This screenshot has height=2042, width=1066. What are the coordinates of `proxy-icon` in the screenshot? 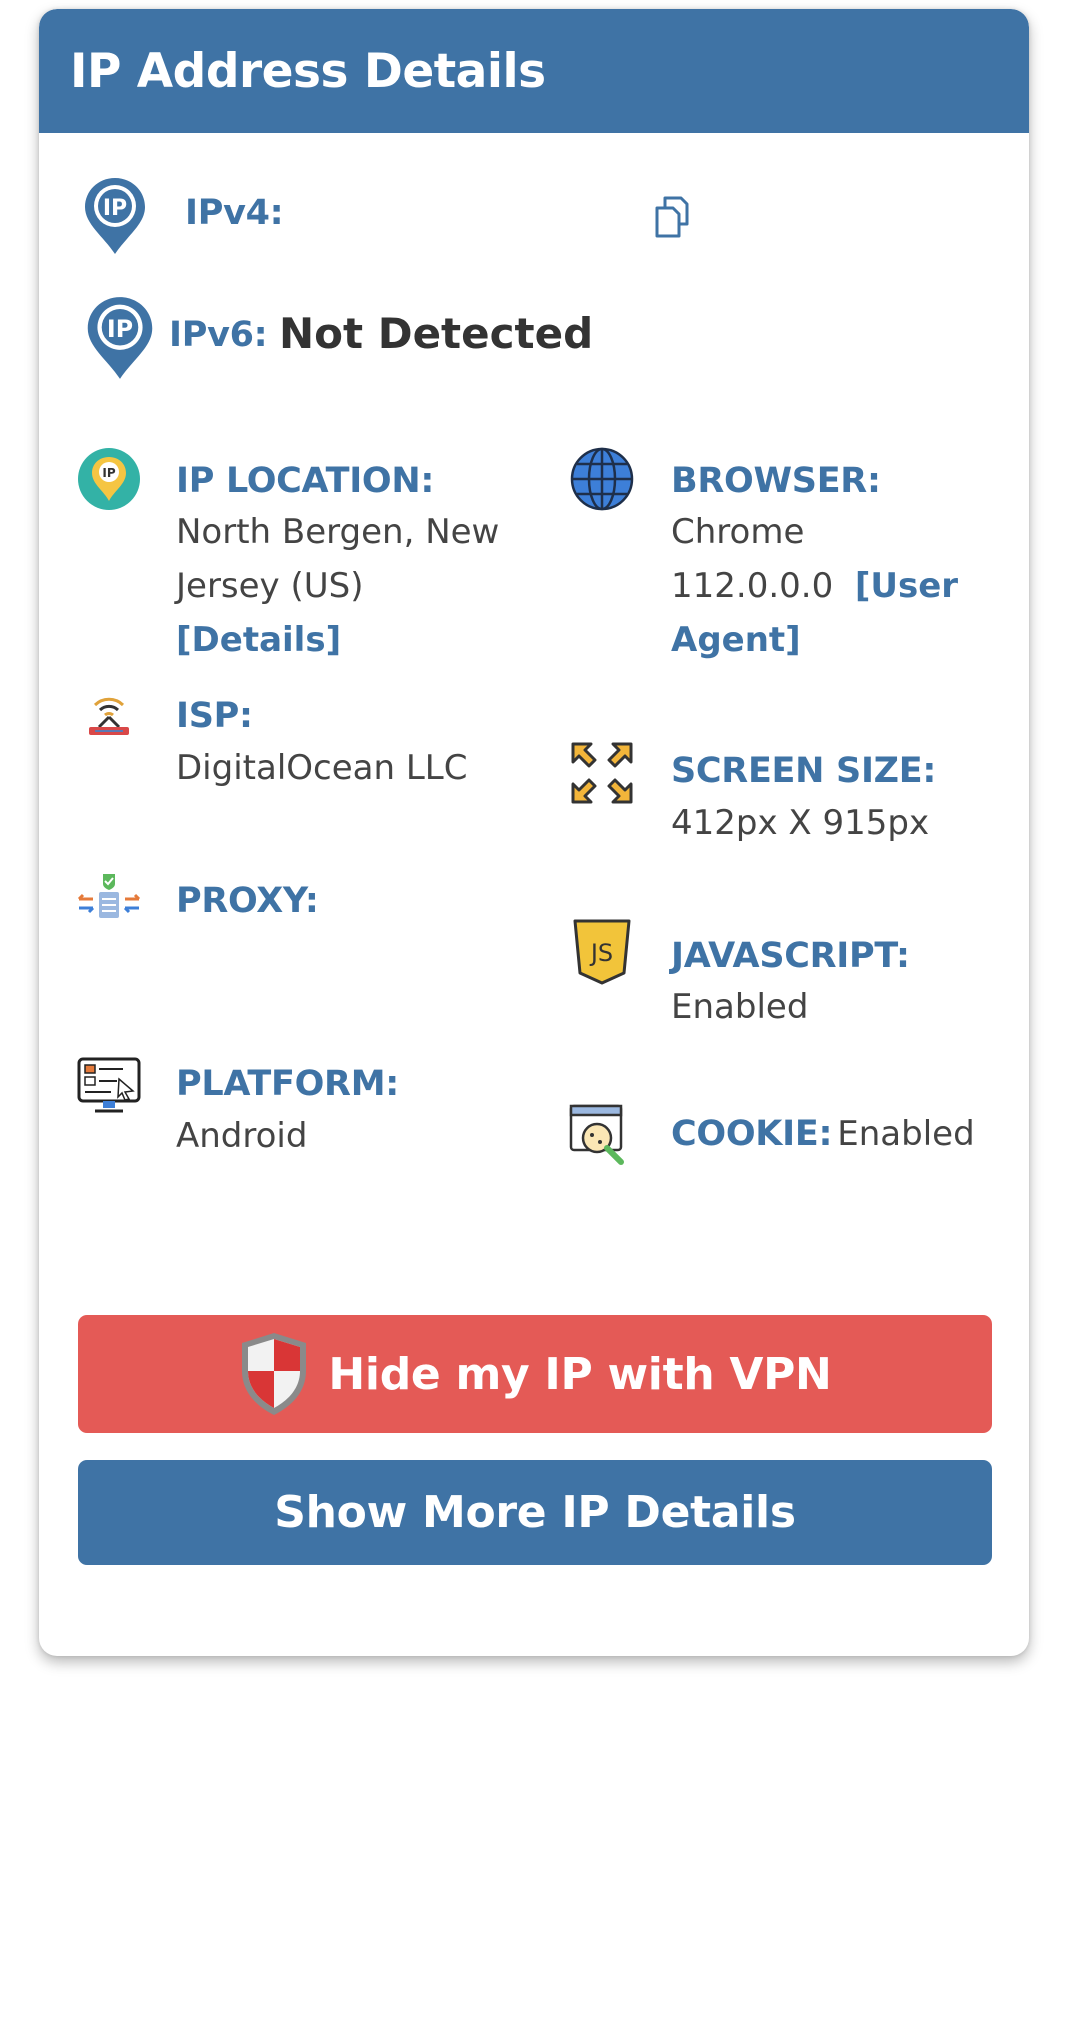 It's located at (109, 896).